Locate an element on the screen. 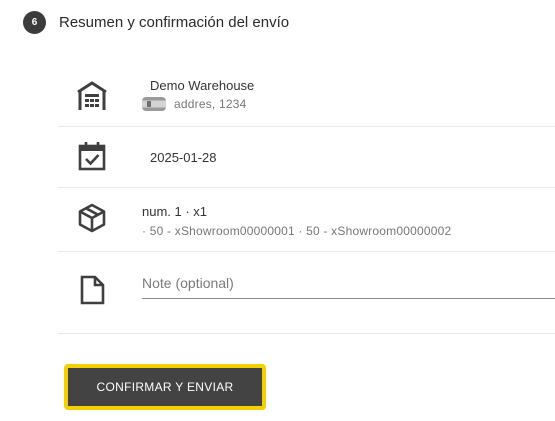  document-icon is located at coordinates (92, 290).